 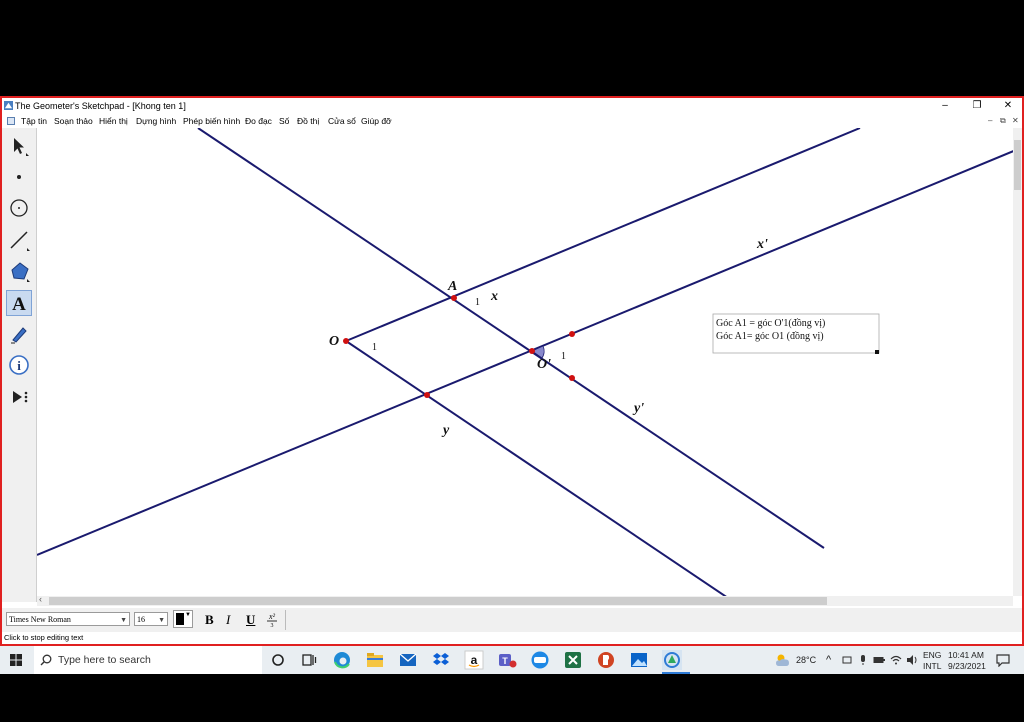 What do you see at coordinates (309, 660) in the screenshot?
I see `task-view-icon` at bounding box center [309, 660].